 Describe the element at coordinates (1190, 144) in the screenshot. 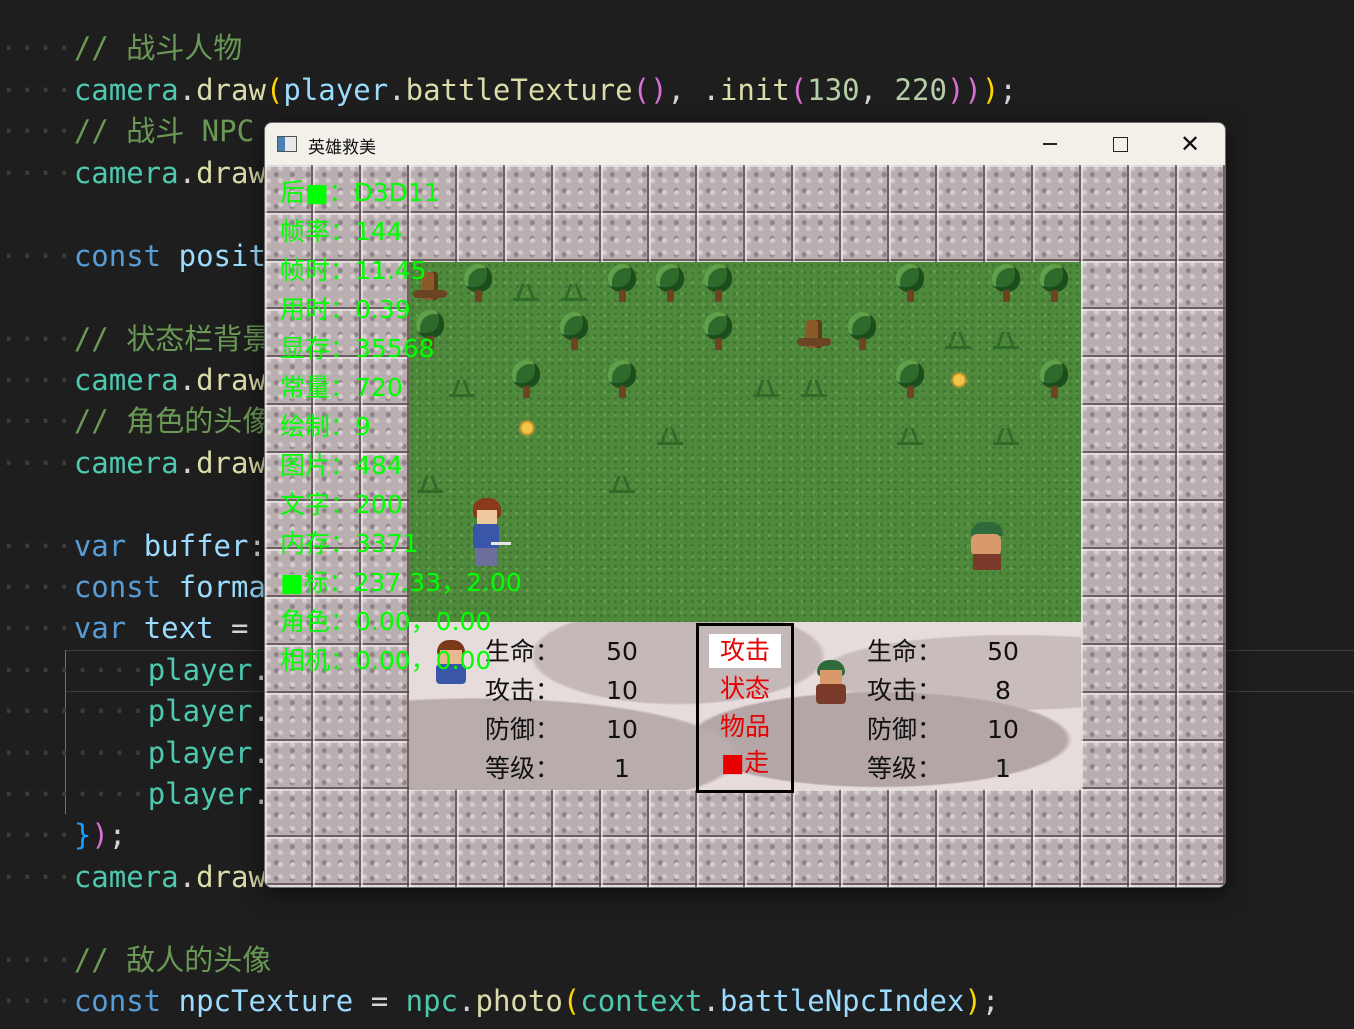

I see `close-button: ✕` at that location.